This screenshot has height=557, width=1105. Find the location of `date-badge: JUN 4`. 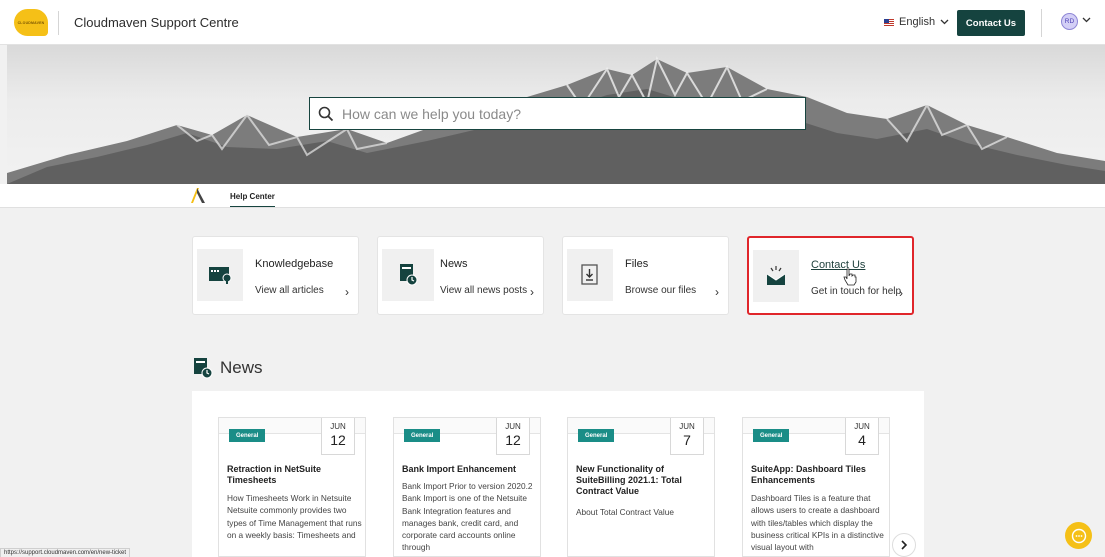

date-badge: JUN 4 is located at coordinates (862, 436).